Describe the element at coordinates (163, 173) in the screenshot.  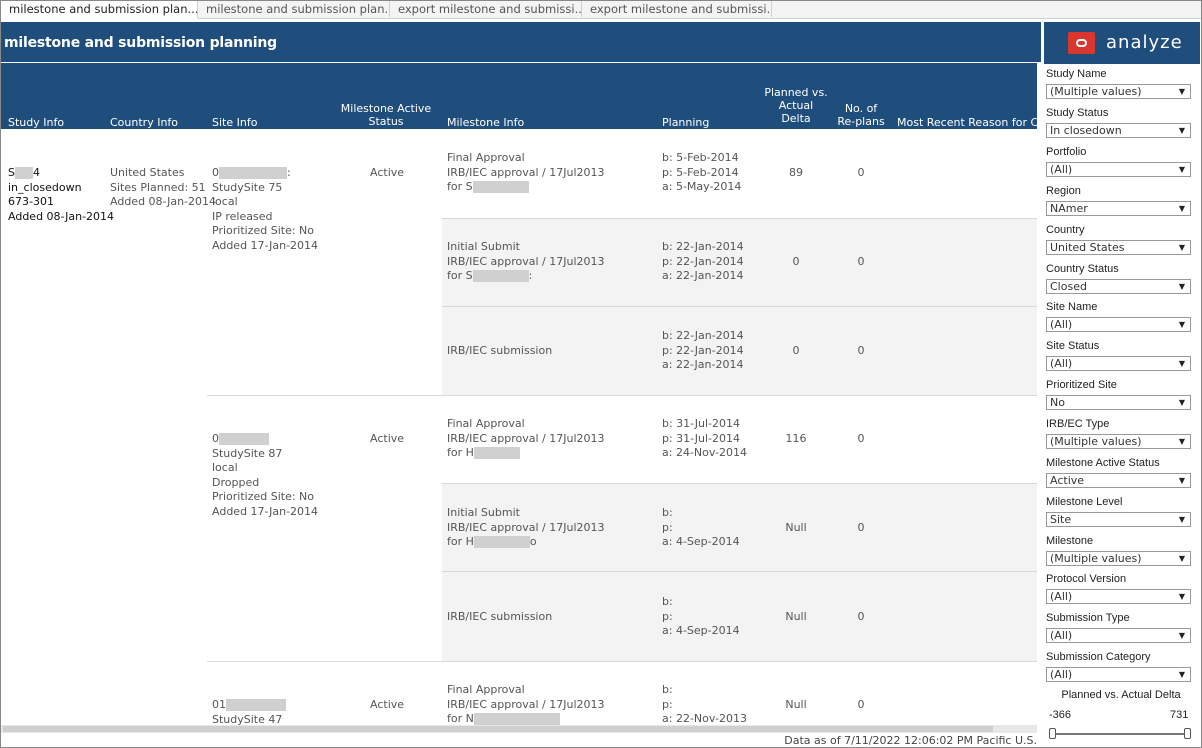
I see `country-name: United States` at that location.